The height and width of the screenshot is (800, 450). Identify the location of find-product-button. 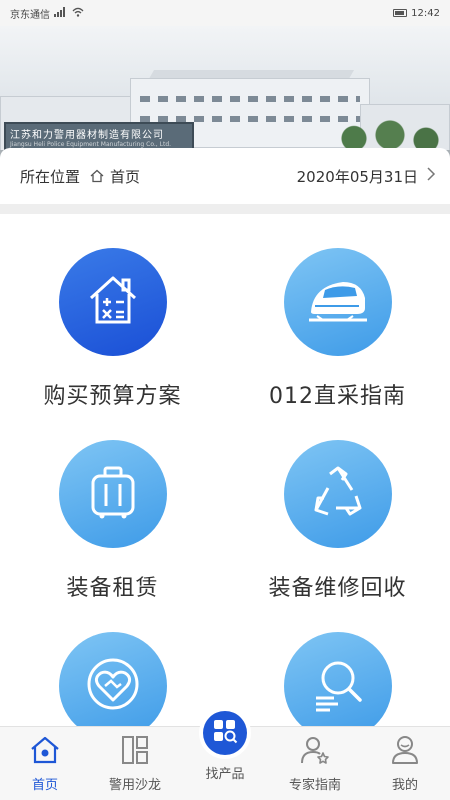
(225, 733).